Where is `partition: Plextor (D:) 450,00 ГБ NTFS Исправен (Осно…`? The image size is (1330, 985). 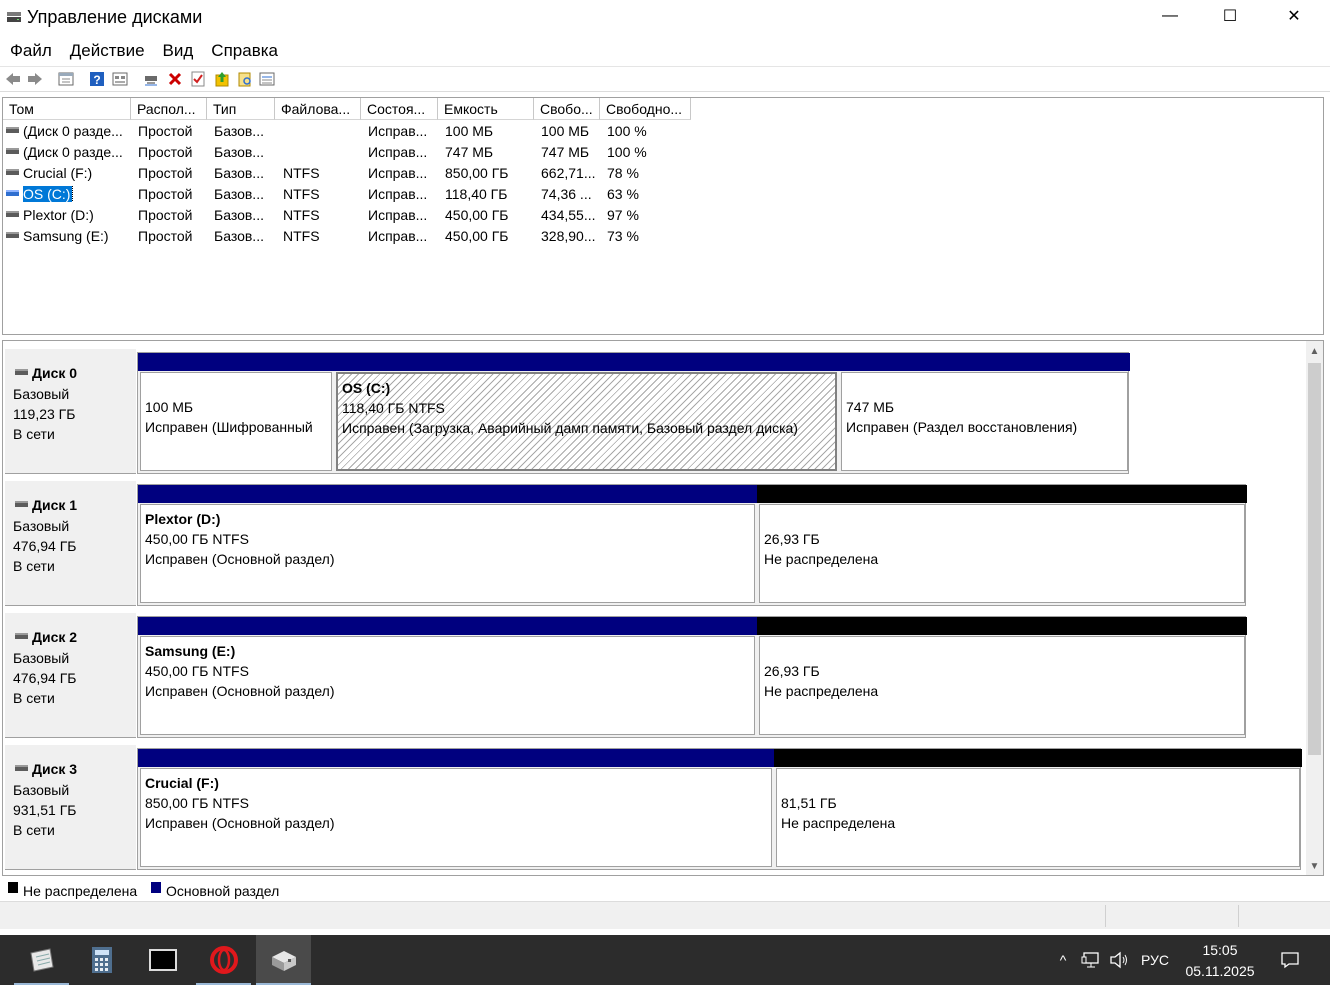
partition: Plextor (D:) 450,00 ГБ NTFS Исправен (Осно… is located at coordinates (447, 545).